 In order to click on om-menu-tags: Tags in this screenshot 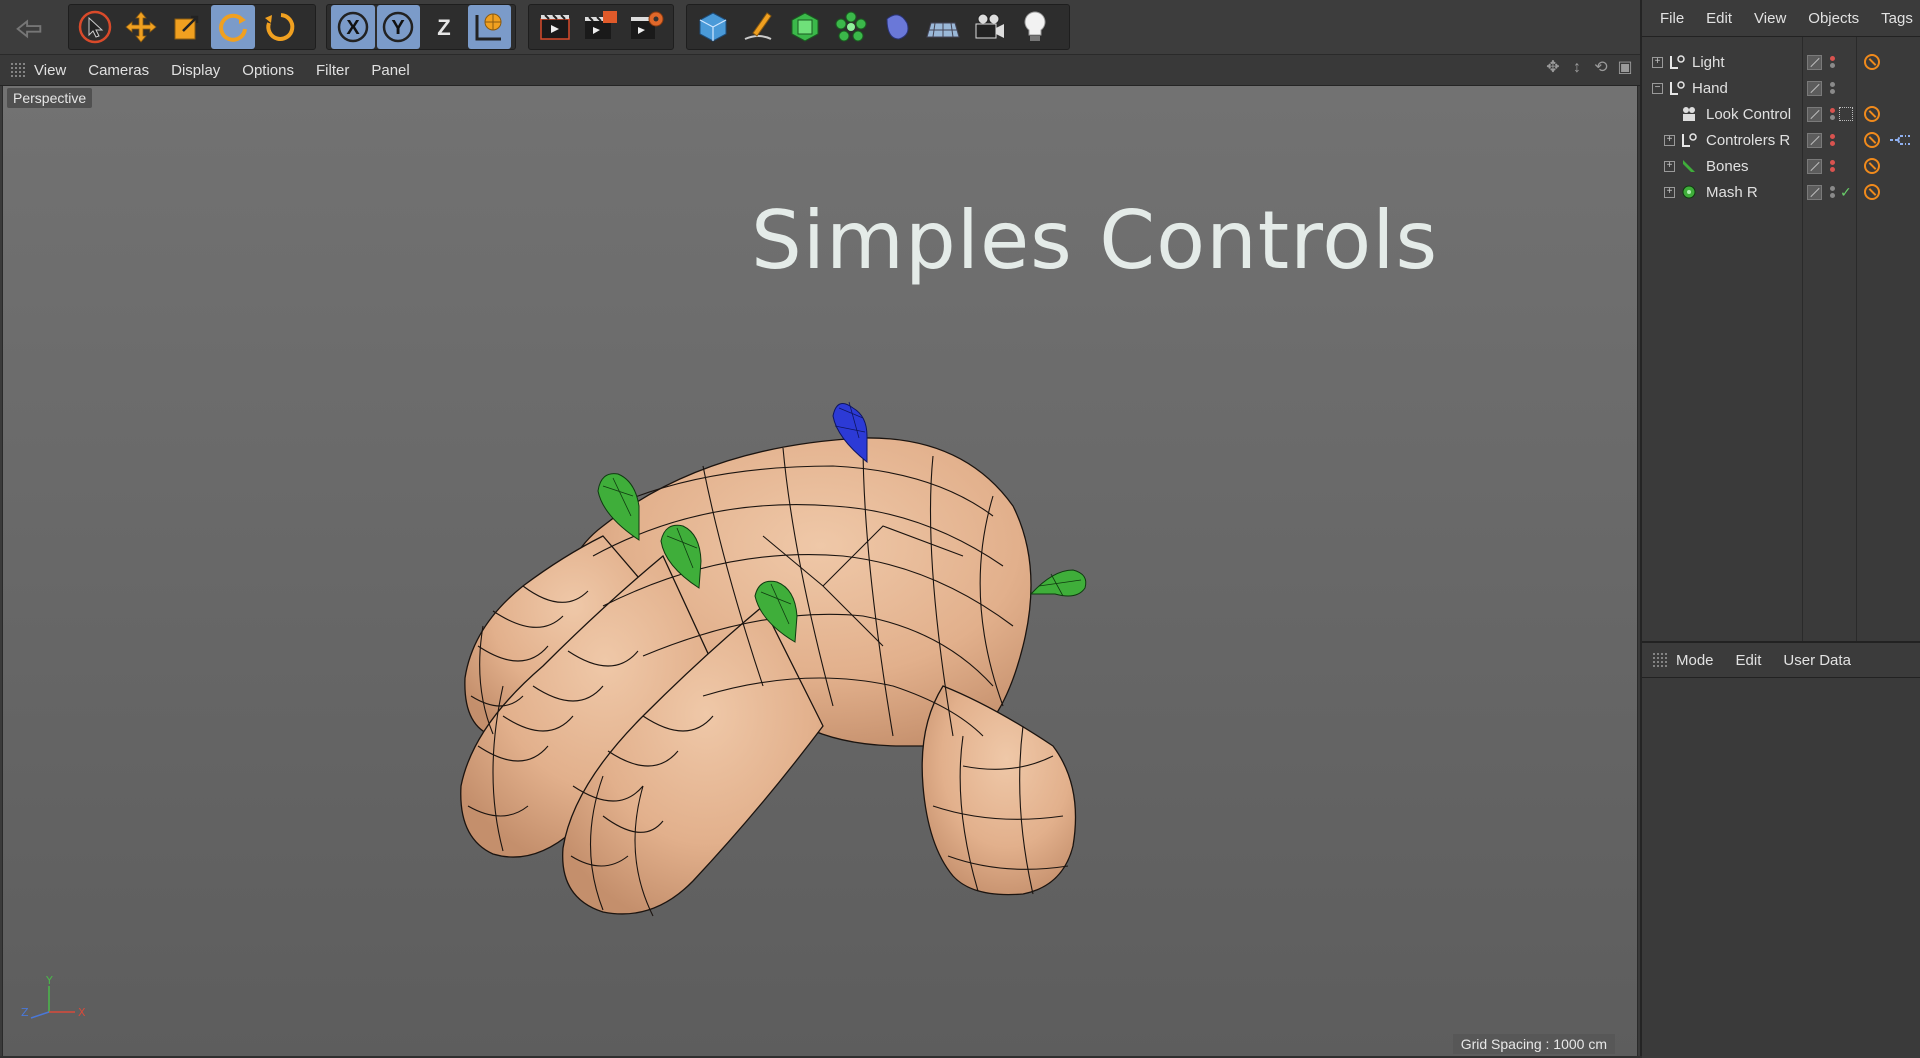, I will do `click(1897, 18)`.